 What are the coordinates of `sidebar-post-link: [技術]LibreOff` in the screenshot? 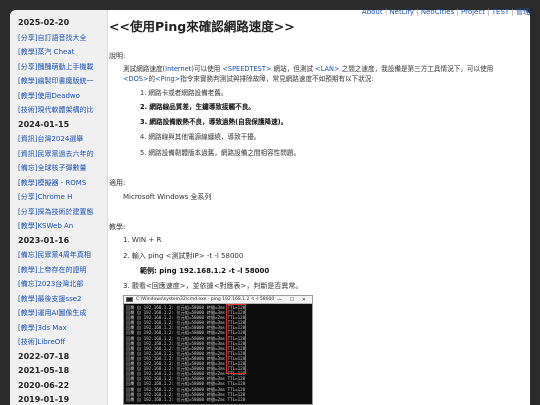 It's located at (62, 342).